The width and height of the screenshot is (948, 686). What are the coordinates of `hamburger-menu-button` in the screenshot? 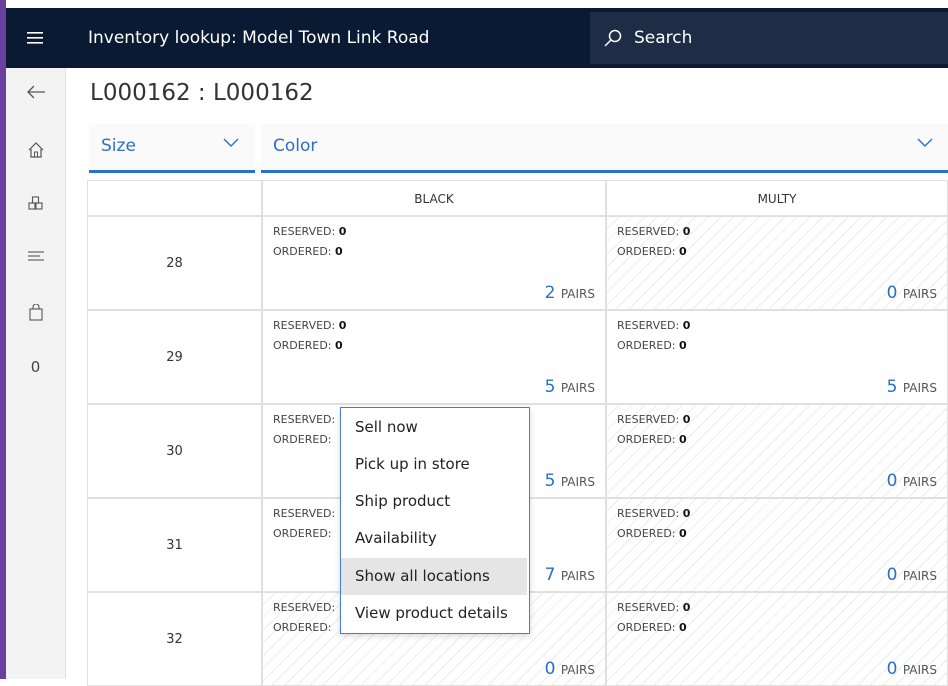 It's located at (35, 38).